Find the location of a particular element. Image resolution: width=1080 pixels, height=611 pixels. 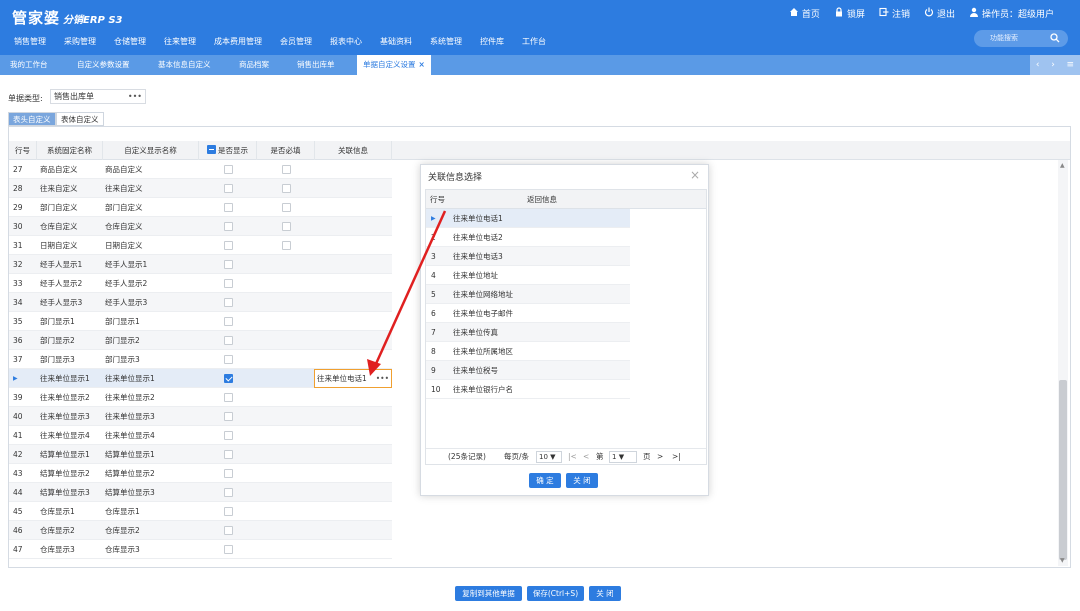

table-row: 45 仓库显示1 仓库显示1 is located at coordinates (200, 511).